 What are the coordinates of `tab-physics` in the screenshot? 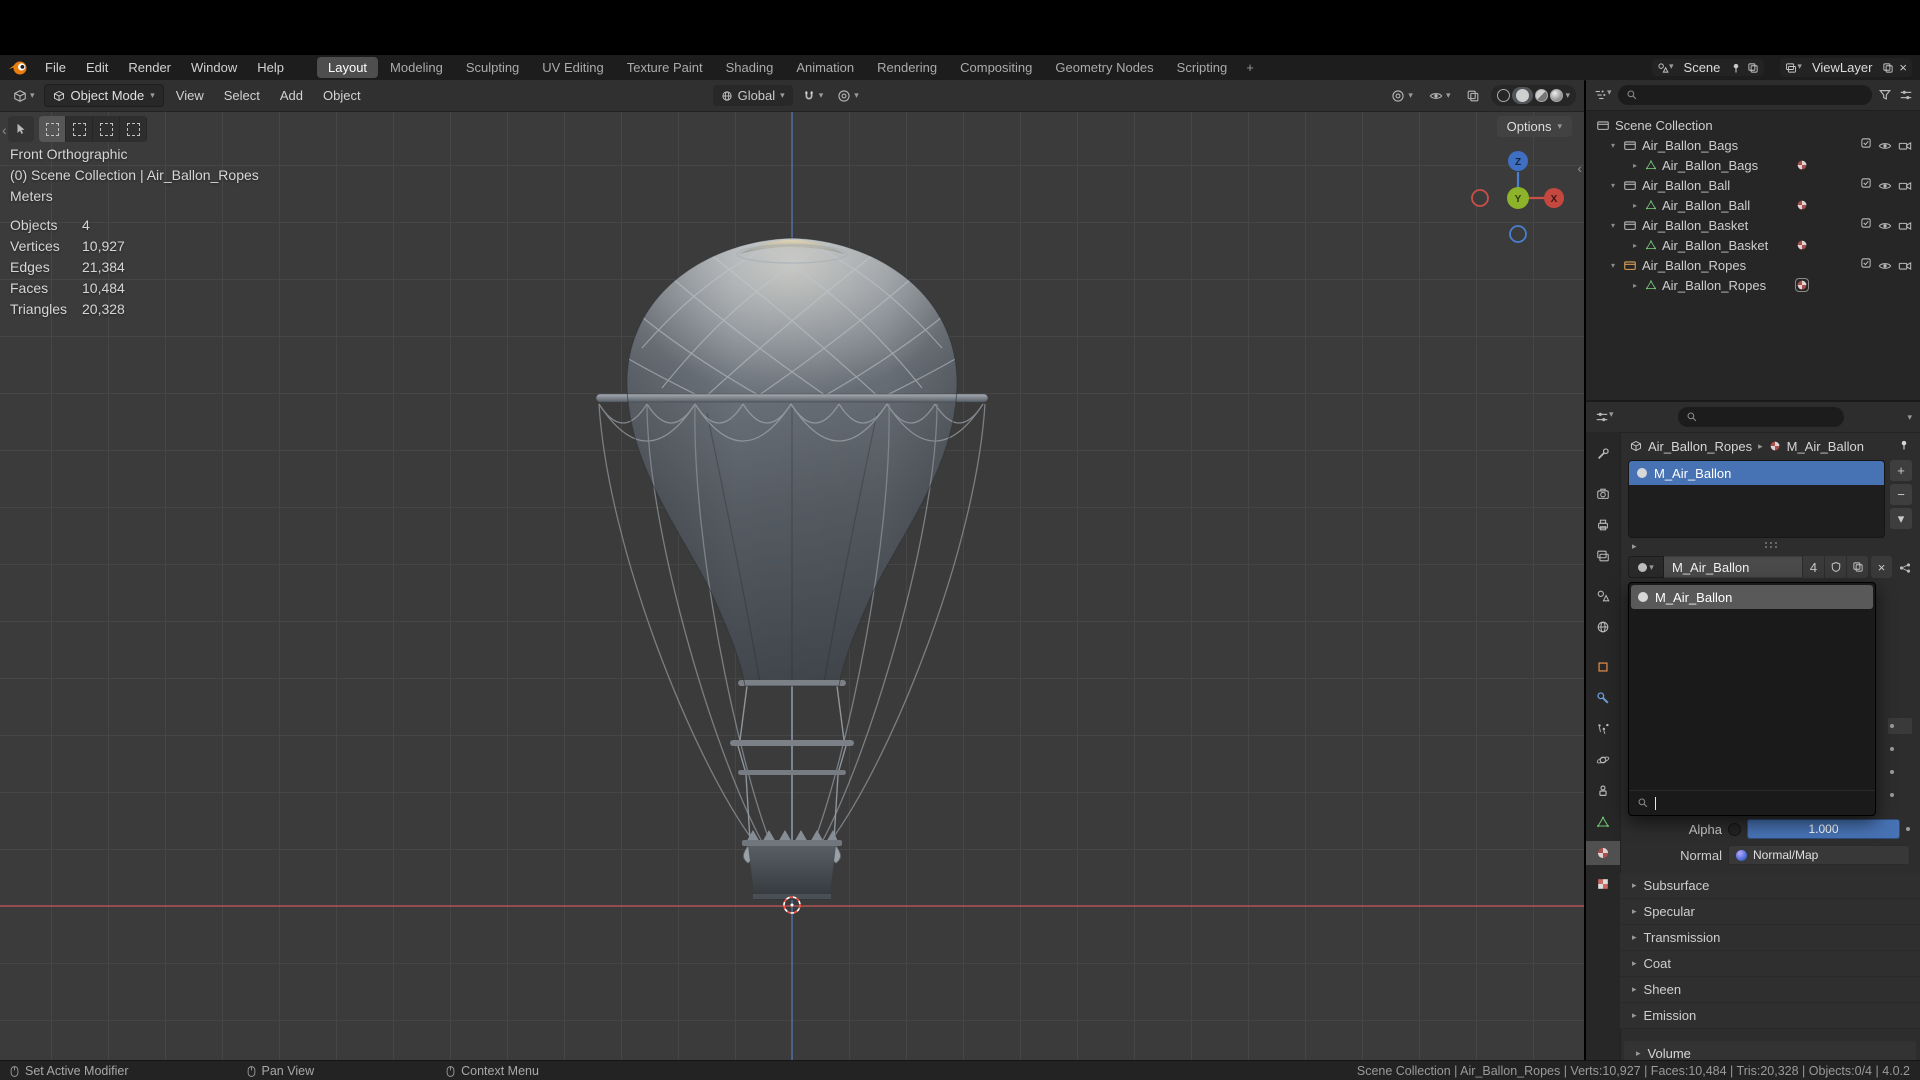 It's located at (1603, 760).